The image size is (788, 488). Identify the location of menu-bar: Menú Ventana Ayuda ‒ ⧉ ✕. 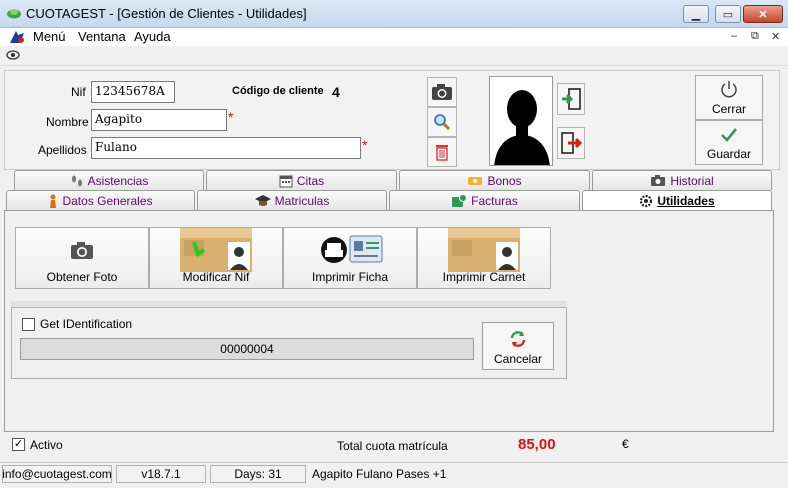
(394, 37).